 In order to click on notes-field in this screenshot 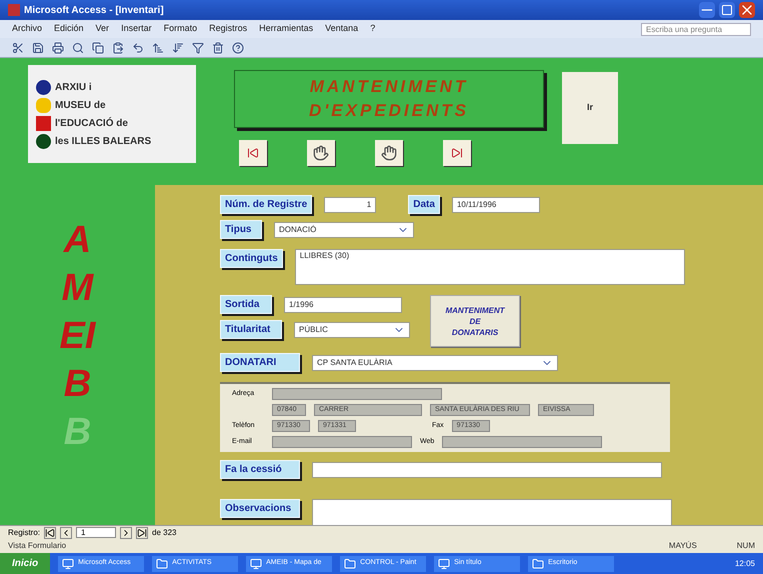, I will do `click(492, 513)`.